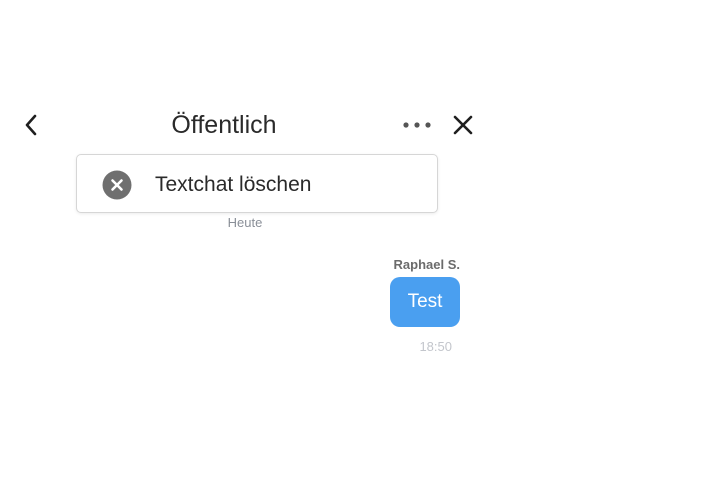 The height and width of the screenshot is (484, 706). Describe the element at coordinates (426, 264) in the screenshot. I see `message-sender-name: Raphael S.` at that location.